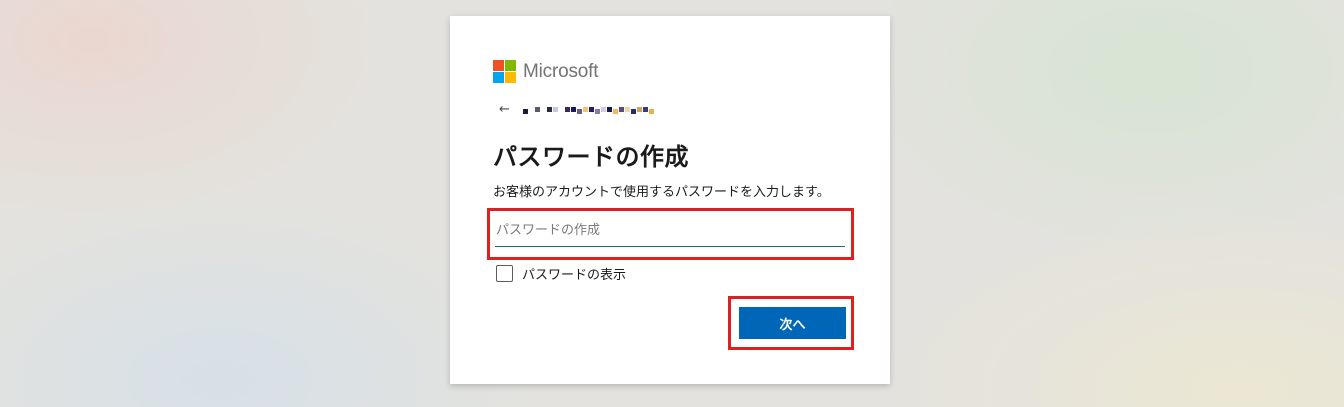  What do you see at coordinates (561, 71) in the screenshot?
I see `microsoft-logo-text: Microsoft` at bounding box center [561, 71].